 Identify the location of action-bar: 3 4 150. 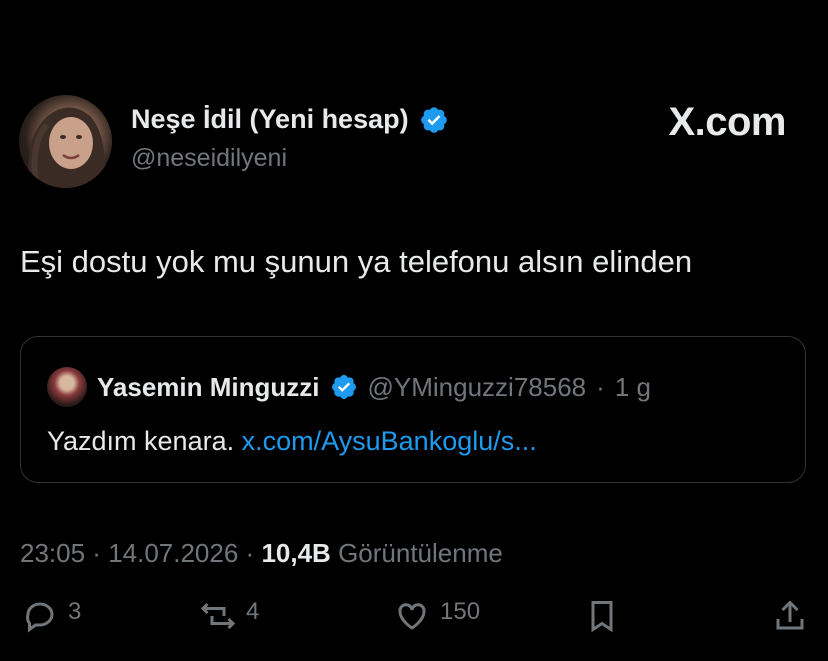
(414, 615).